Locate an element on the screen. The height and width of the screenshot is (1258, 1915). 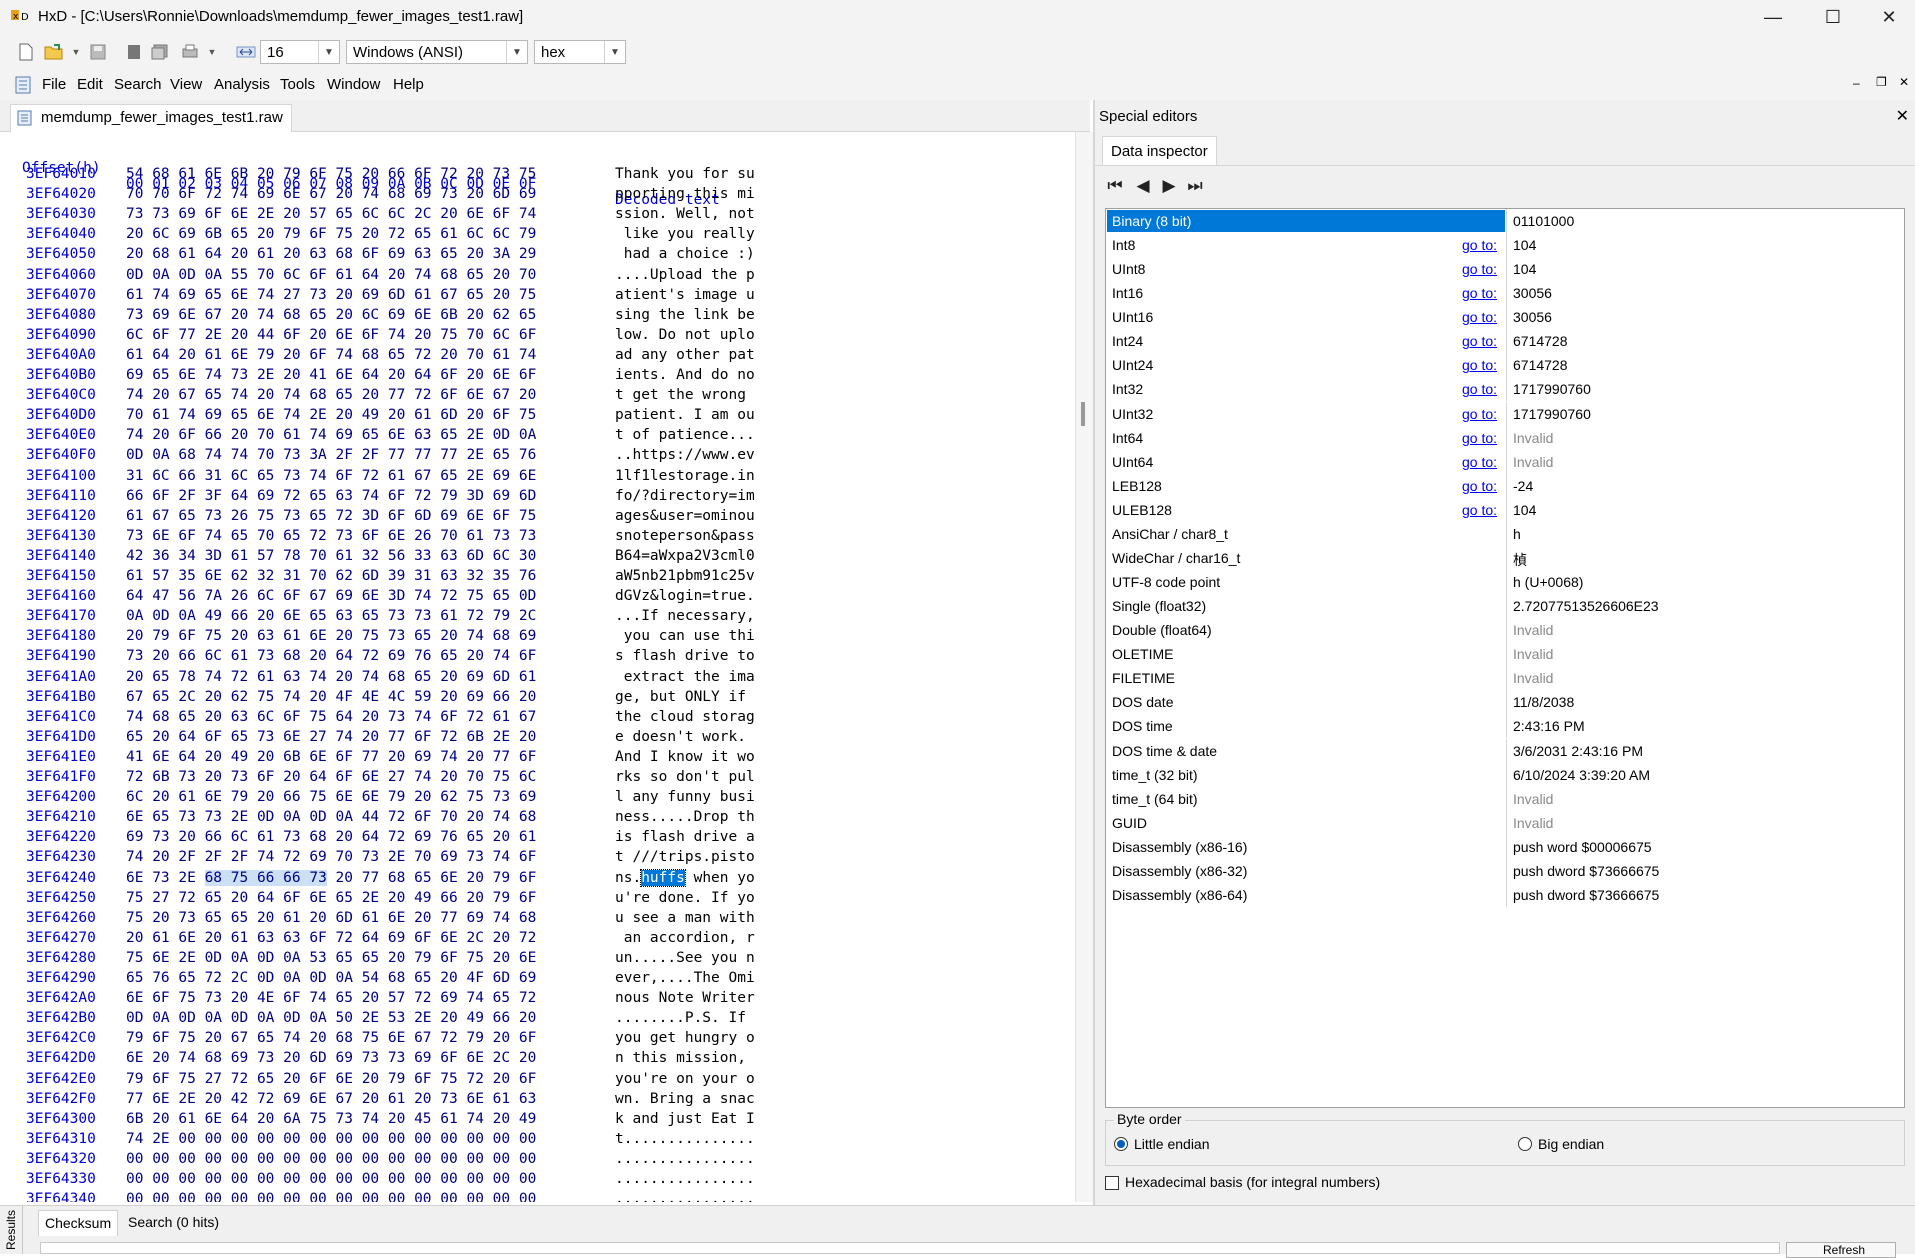
row-decoded-text: un.....See you n is located at coordinates (685, 958).